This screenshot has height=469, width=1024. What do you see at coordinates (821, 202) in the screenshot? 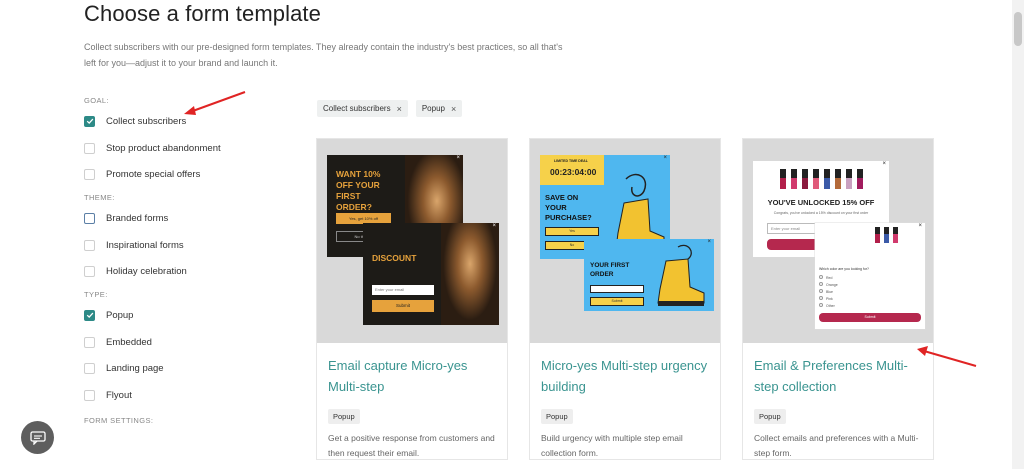
I see `preview-headline: YOU'VE UNLOCKED 15% OFF` at bounding box center [821, 202].